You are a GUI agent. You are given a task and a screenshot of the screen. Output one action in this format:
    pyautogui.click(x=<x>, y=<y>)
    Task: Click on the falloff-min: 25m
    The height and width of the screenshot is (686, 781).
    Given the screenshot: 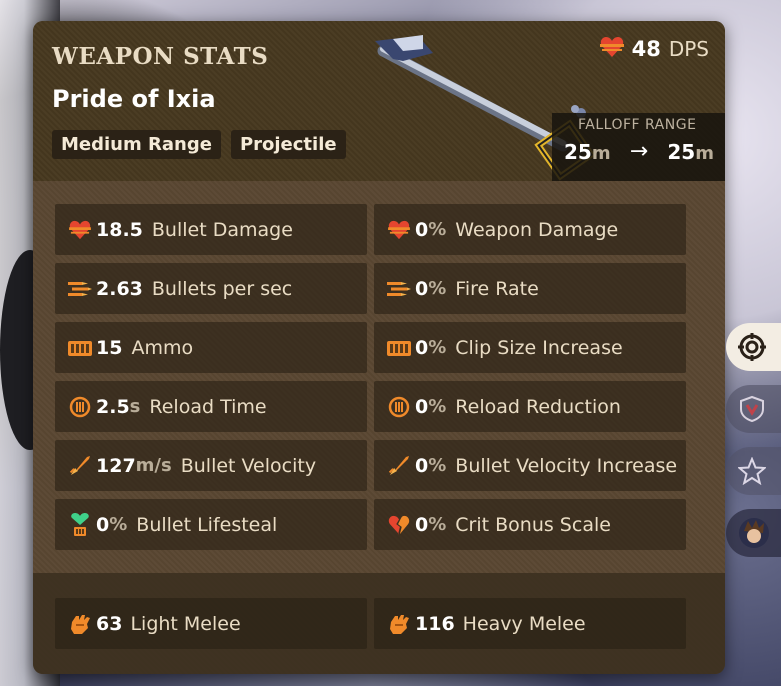 What is the action you would take?
    pyautogui.click(x=587, y=151)
    